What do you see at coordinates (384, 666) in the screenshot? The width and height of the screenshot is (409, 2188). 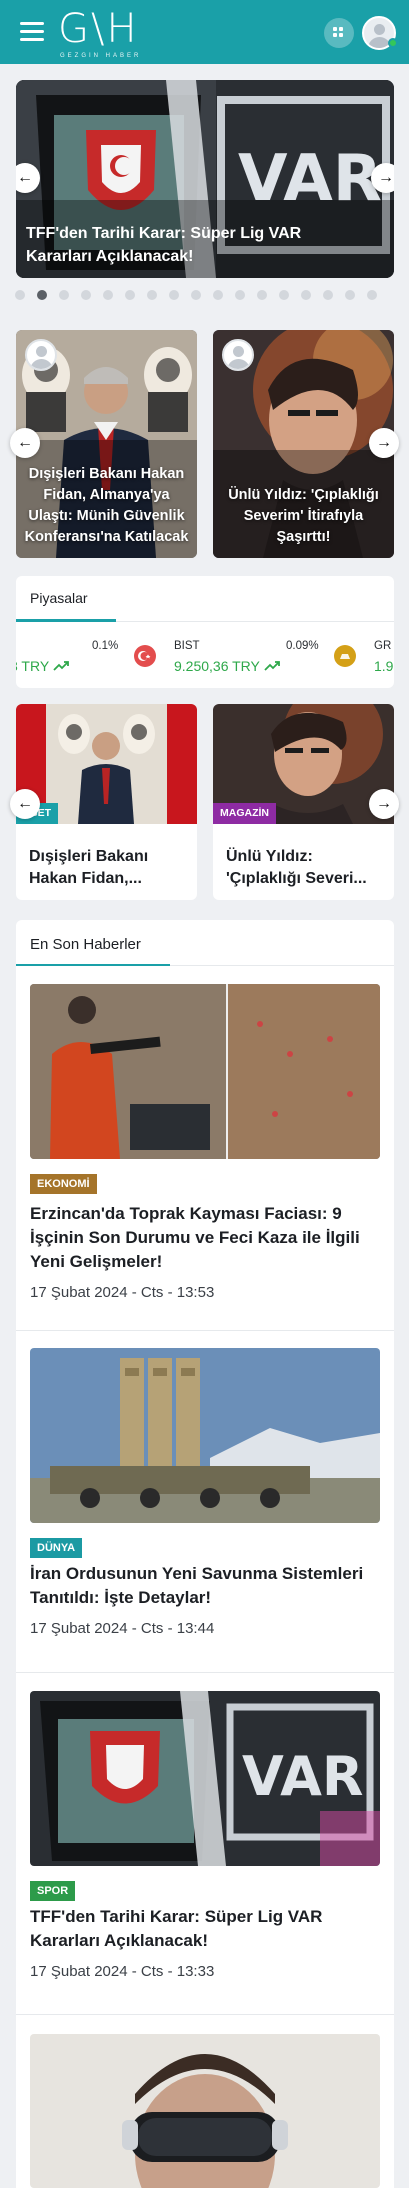 I see `market-value: 1.9` at bounding box center [384, 666].